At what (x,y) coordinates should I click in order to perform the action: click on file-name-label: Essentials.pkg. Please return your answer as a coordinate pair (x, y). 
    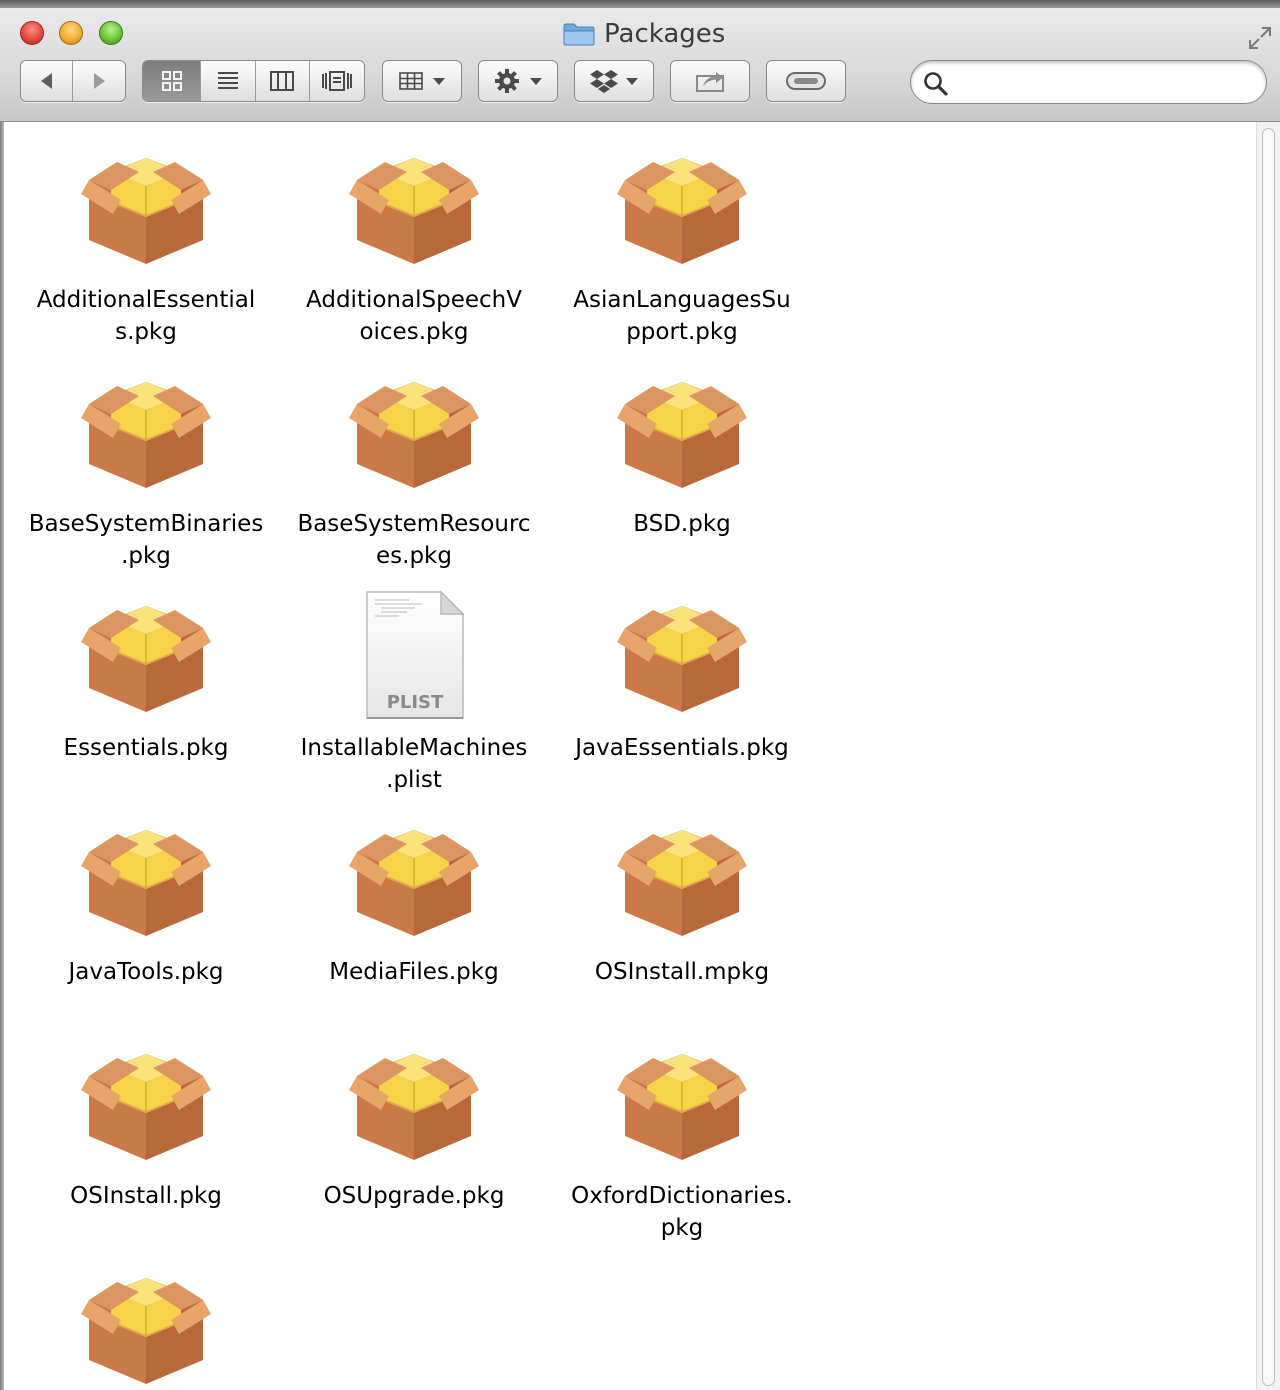
    Looking at the image, I should click on (146, 748).